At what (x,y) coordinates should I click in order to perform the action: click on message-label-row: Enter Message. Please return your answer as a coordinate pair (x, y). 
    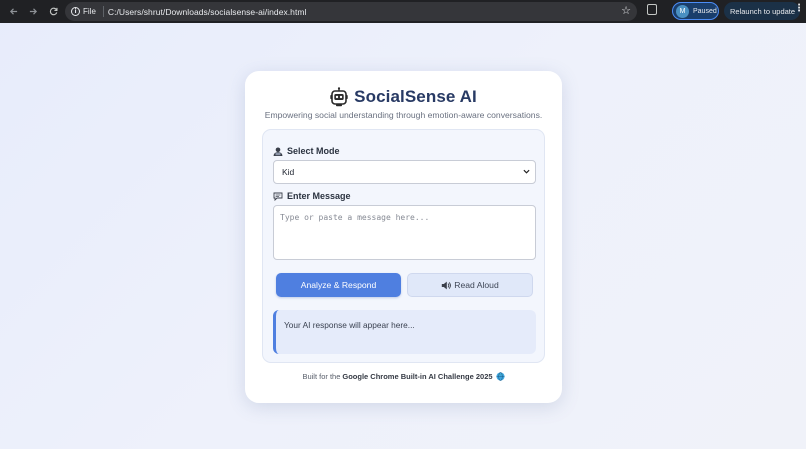
    Looking at the image, I should click on (312, 196).